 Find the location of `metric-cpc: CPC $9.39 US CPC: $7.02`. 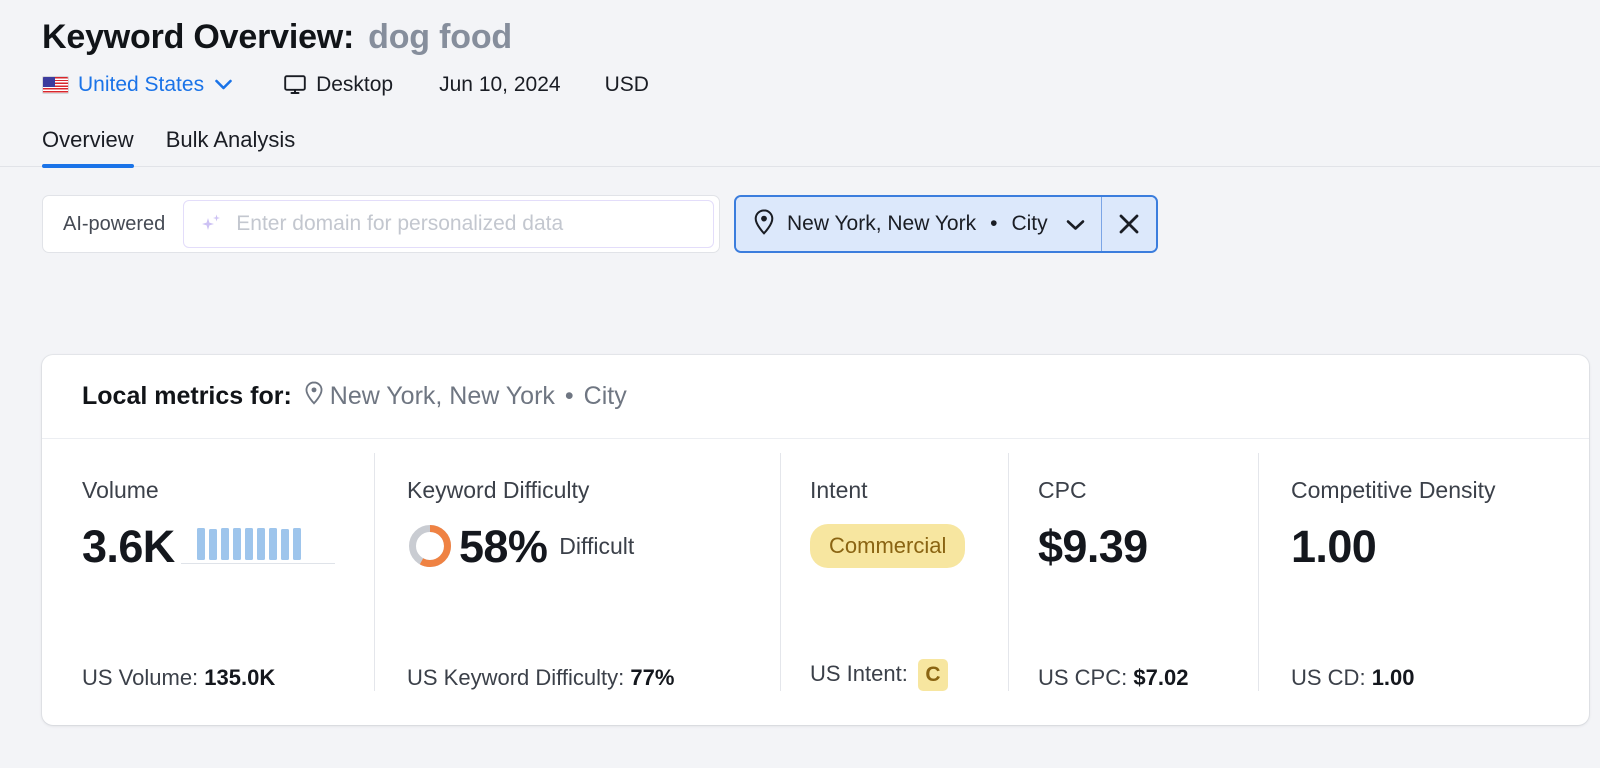

metric-cpc: CPC $9.39 US CPC: $7.02 is located at coordinates (1133, 582).